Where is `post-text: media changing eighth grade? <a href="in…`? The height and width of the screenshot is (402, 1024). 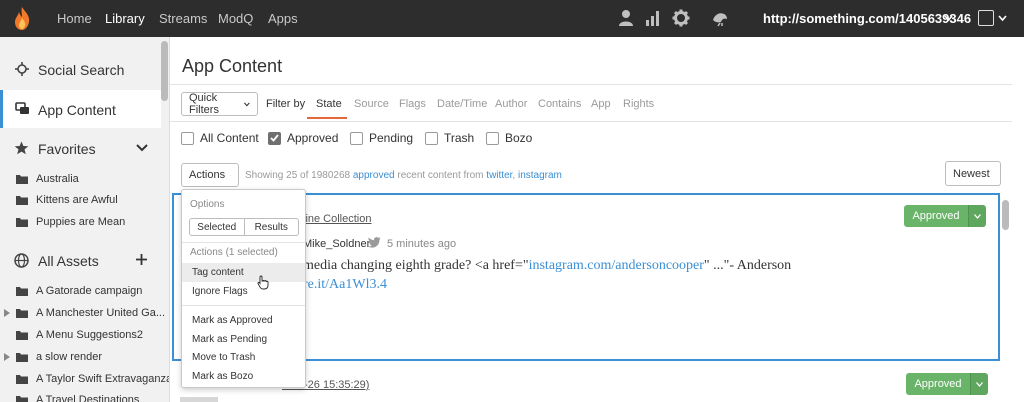
post-text: media changing eighth grade? <a href="in… is located at coordinates (547, 265).